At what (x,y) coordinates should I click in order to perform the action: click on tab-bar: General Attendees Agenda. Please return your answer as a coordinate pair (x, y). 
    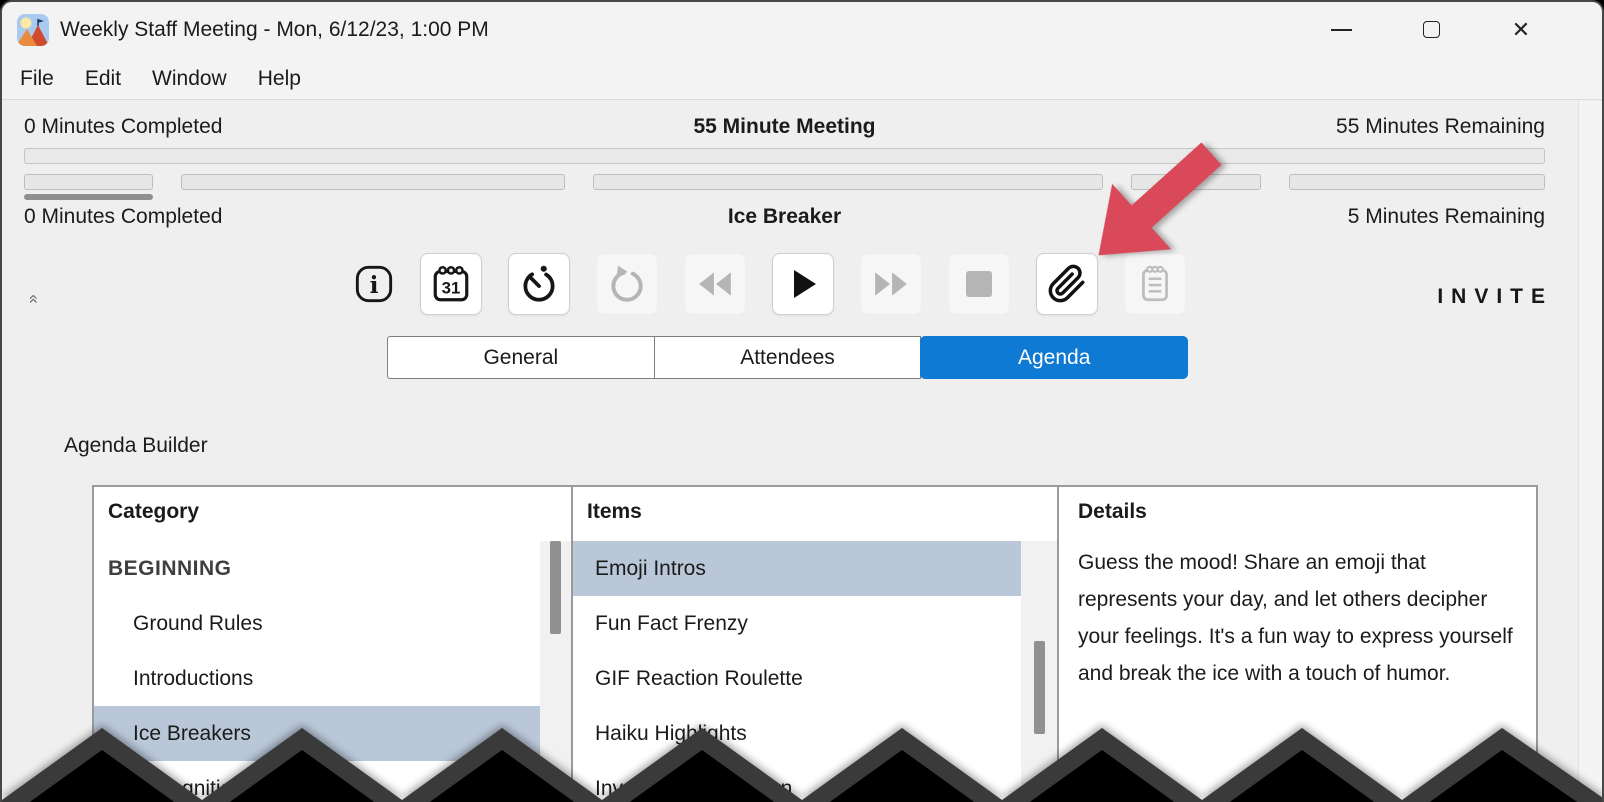
    Looking at the image, I should click on (788, 357).